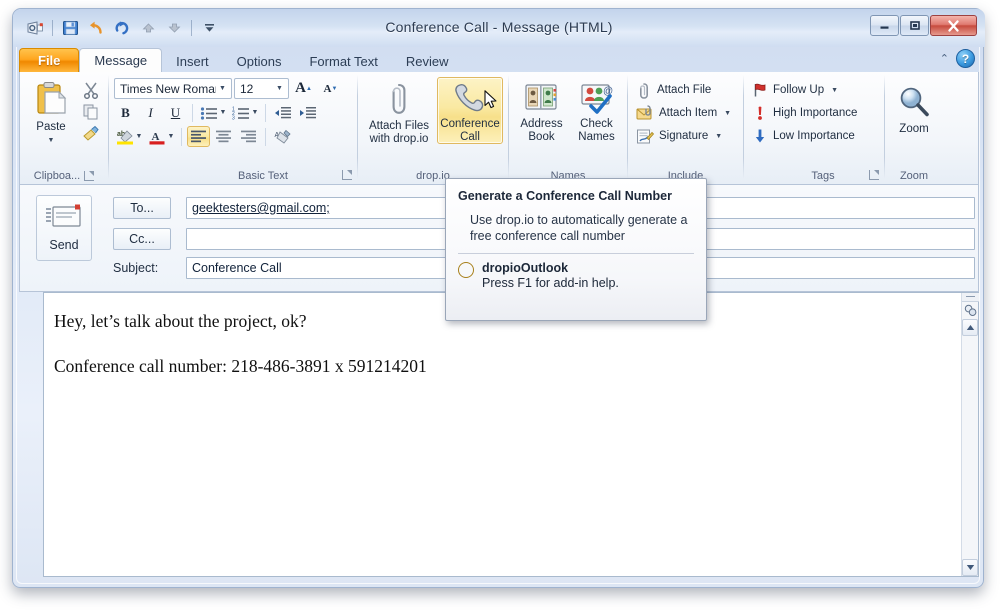 This screenshot has width=1000, height=610. I want to click on underline-button: U, so click(175, 112).